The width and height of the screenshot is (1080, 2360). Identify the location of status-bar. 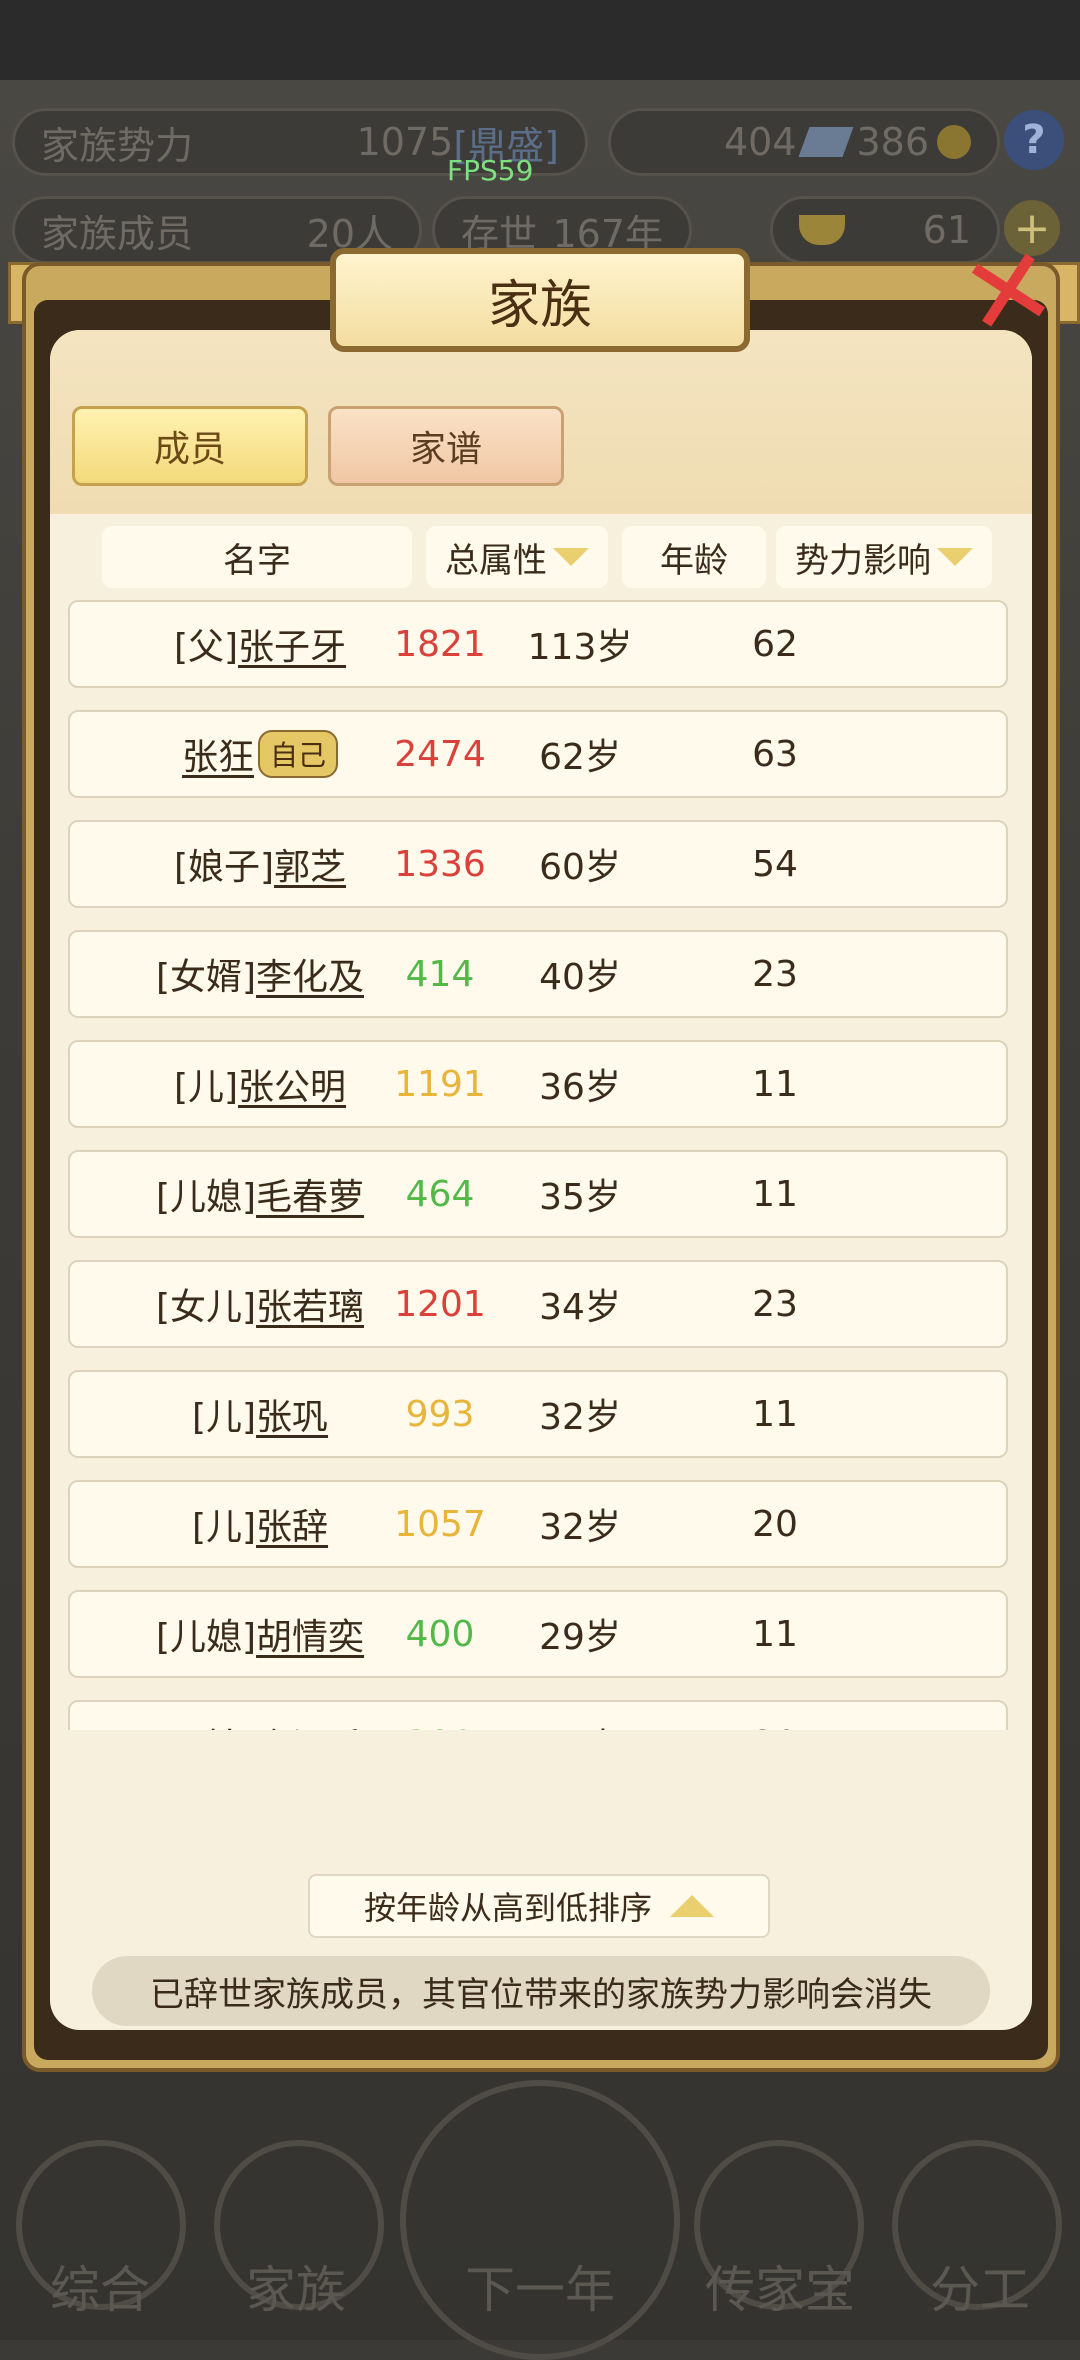
(540, 40).